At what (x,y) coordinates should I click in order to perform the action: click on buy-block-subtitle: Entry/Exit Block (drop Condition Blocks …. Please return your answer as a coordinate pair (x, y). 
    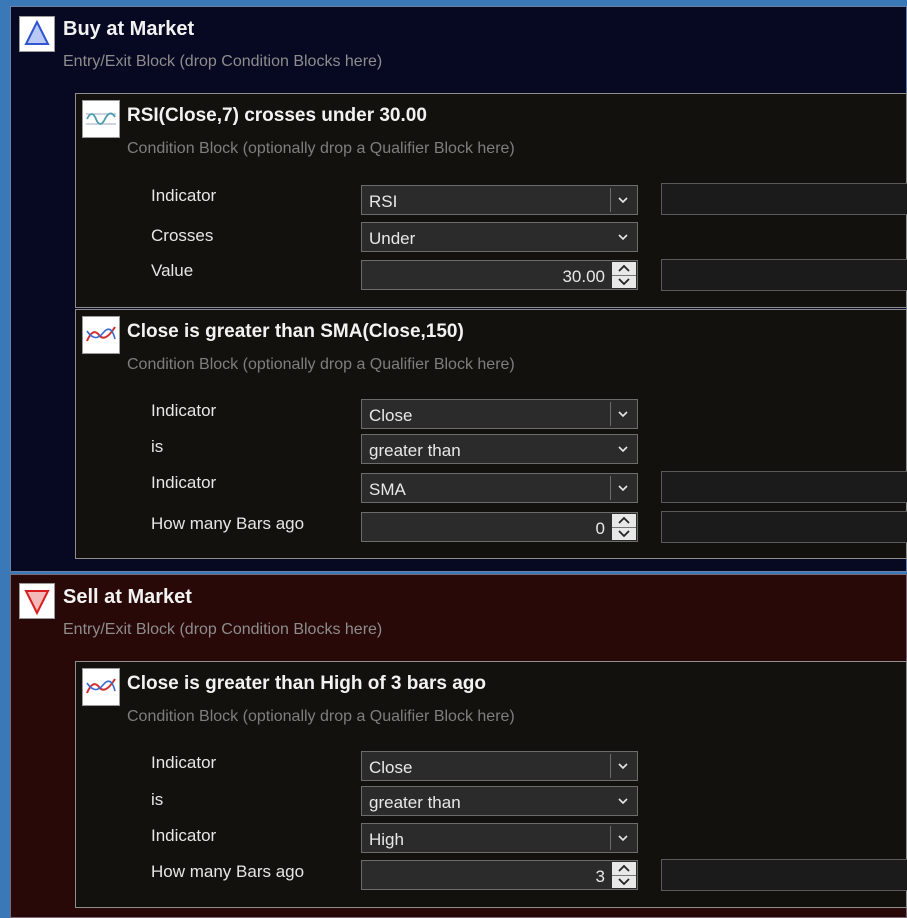
    Looking at the image, I should click on (223, 61).